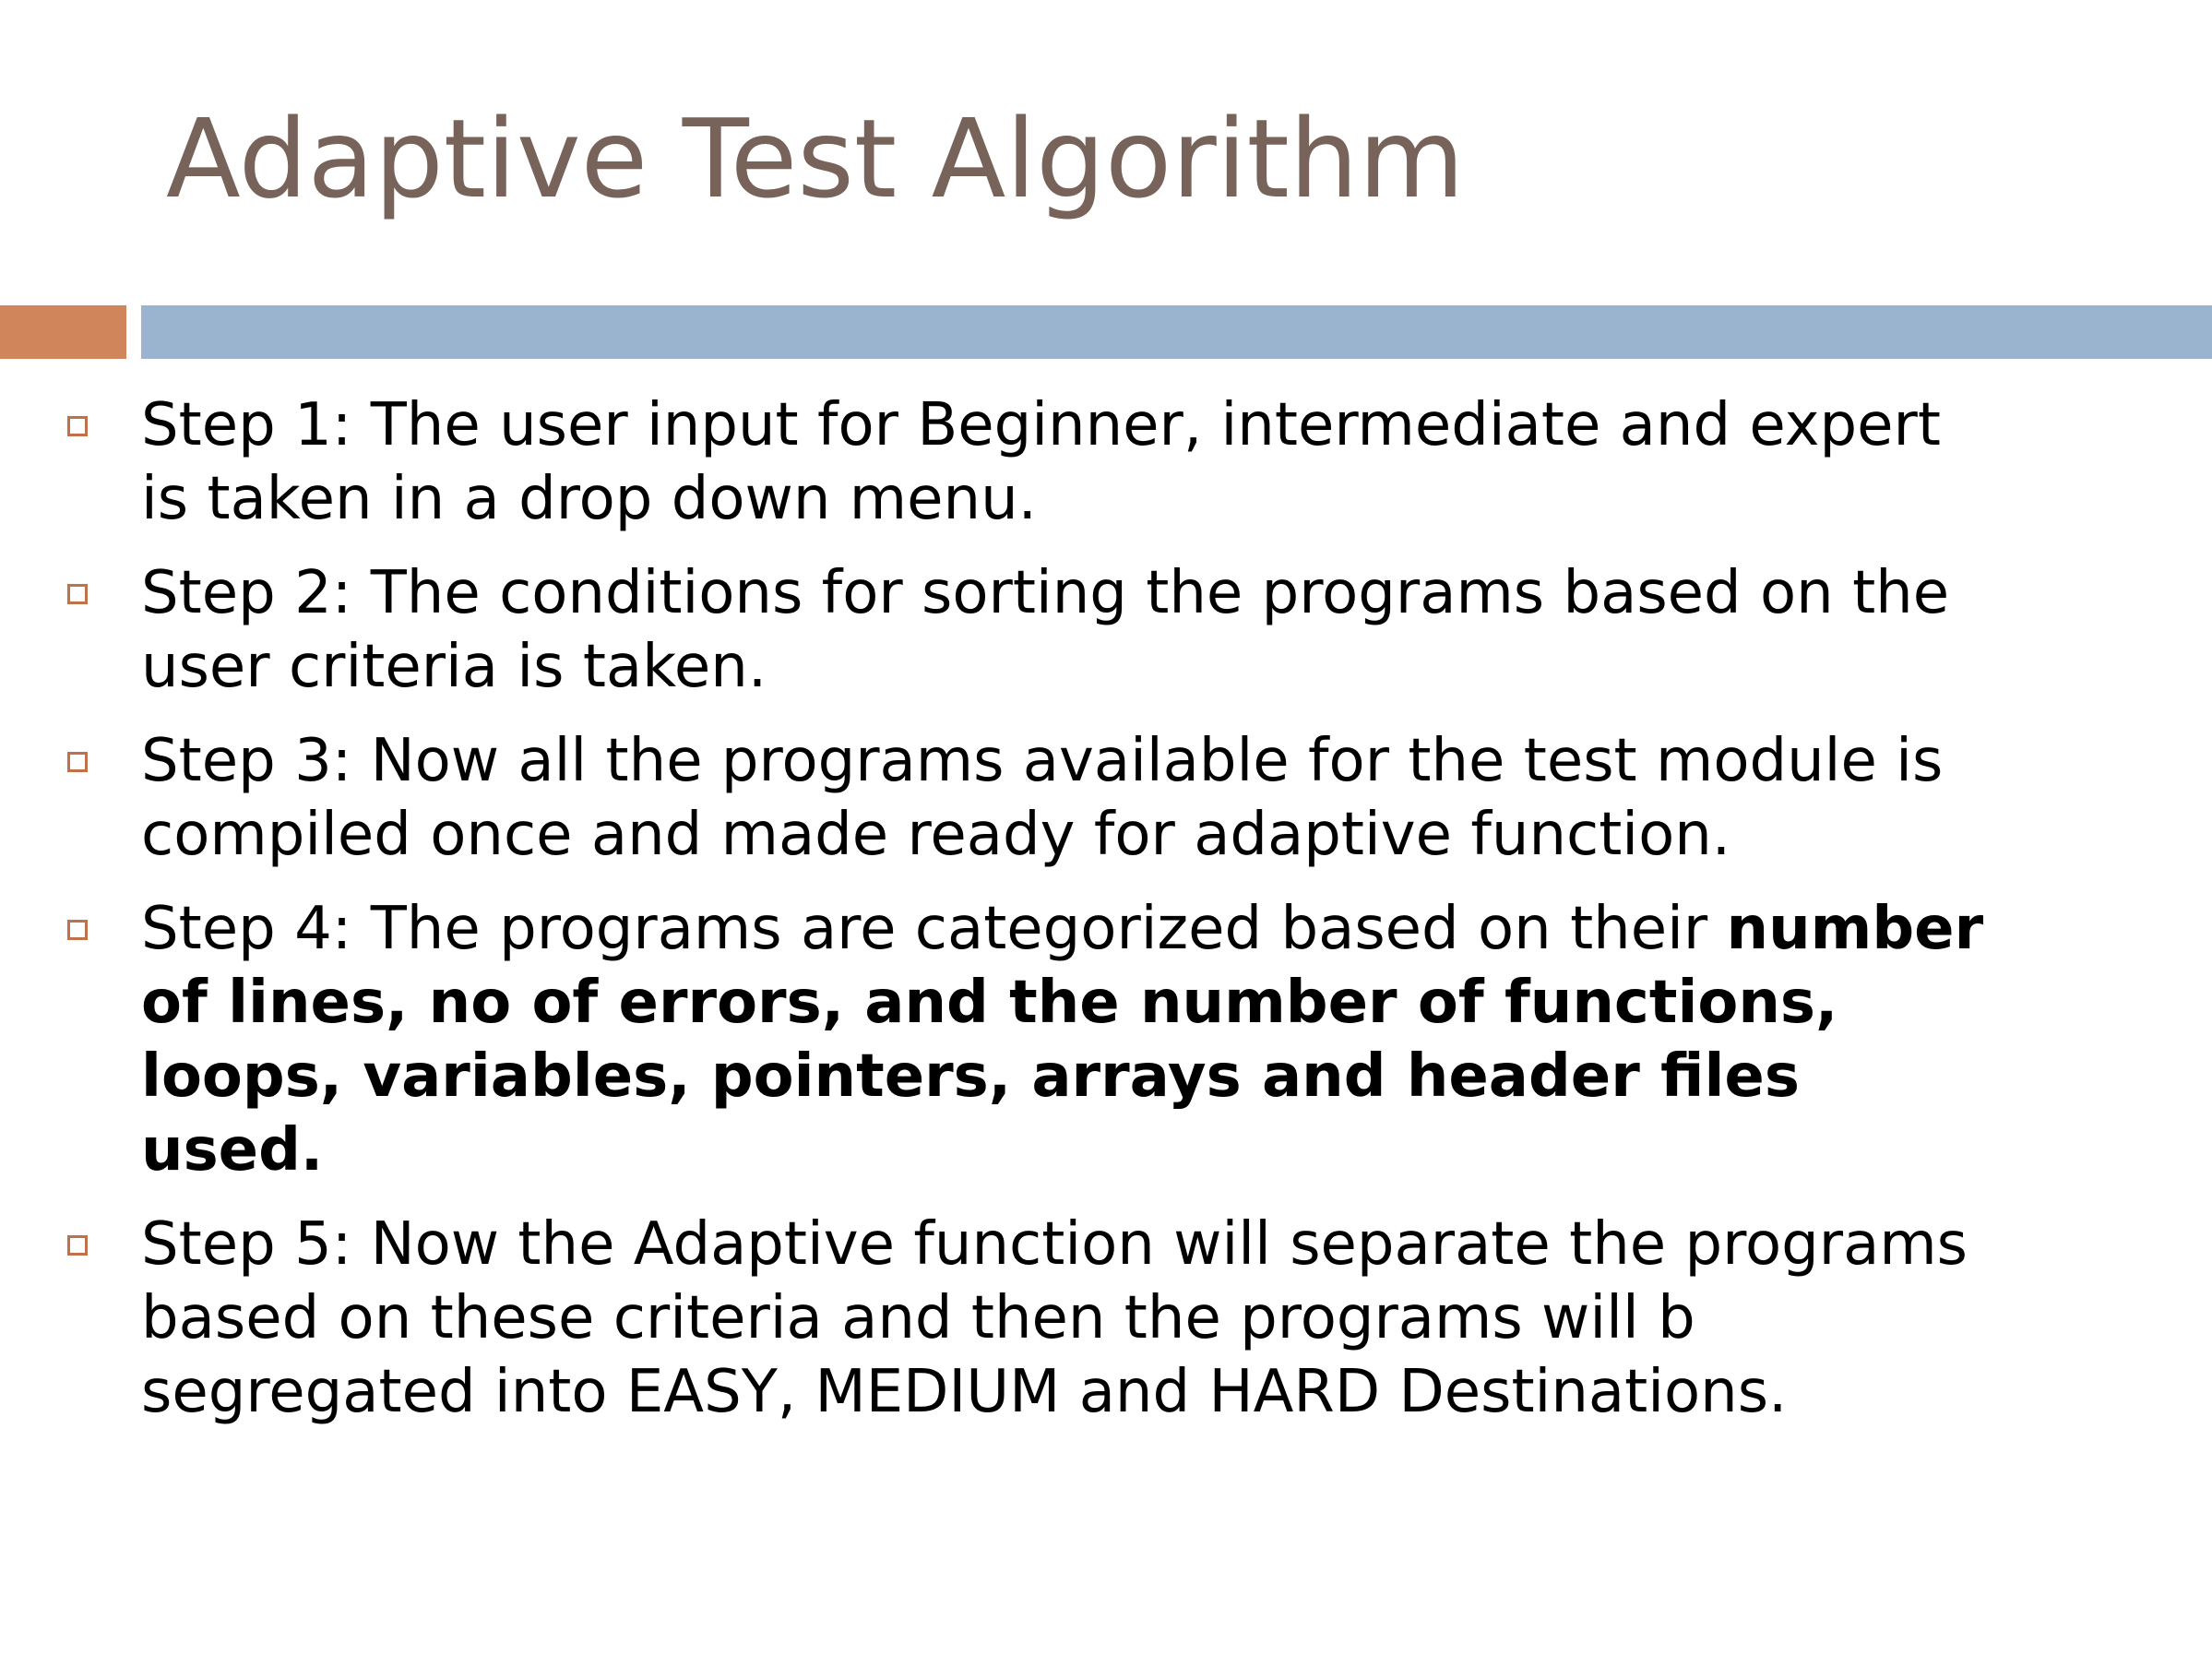 The height and width of the screenshot is (1655, 2212). Describe the element at coordinates (815, 158) in the screenshot. I see `slide-title: Adaptive Test Algorithm` at that location.